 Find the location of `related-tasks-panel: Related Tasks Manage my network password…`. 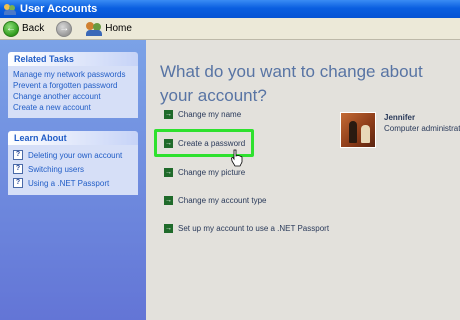

related-tasks-panel: Related Tasks Manage my network password… is located at coordinates (73, 85).